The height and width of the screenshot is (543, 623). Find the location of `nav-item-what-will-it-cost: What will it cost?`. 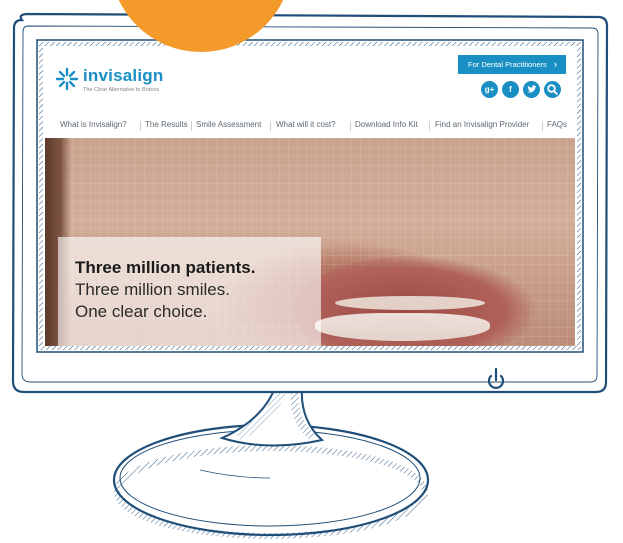

nav-item-what-will-it-cost: What will it cost? is located at coordinates (306, 124).